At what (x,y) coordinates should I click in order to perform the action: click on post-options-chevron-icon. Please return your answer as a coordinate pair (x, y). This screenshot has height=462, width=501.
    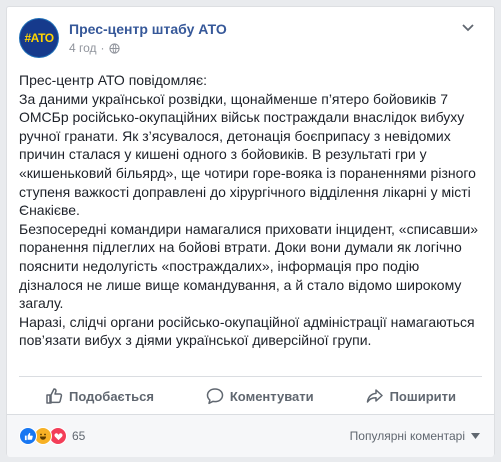
    Looking at the image, I should click on (468, 28).